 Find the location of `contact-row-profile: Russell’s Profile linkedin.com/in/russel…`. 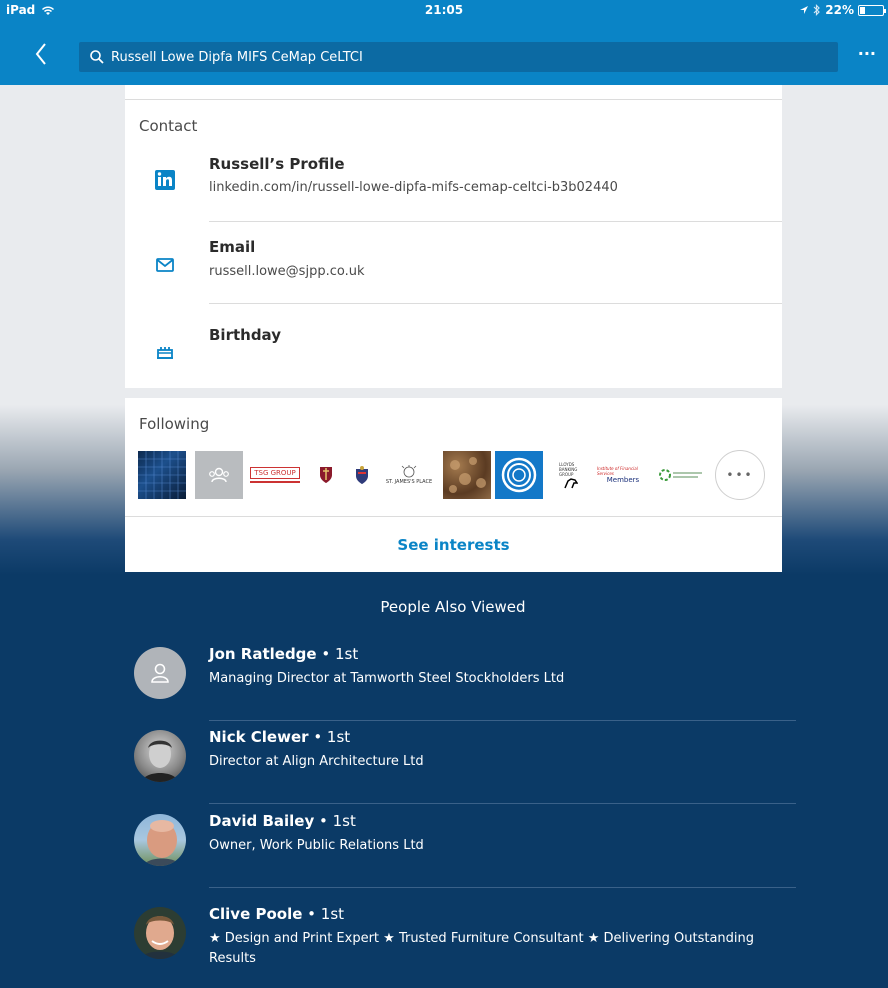

contact-row-profile: Russell’s Profile linkedin.com/in/russel… is located at coordinates (453, 181).